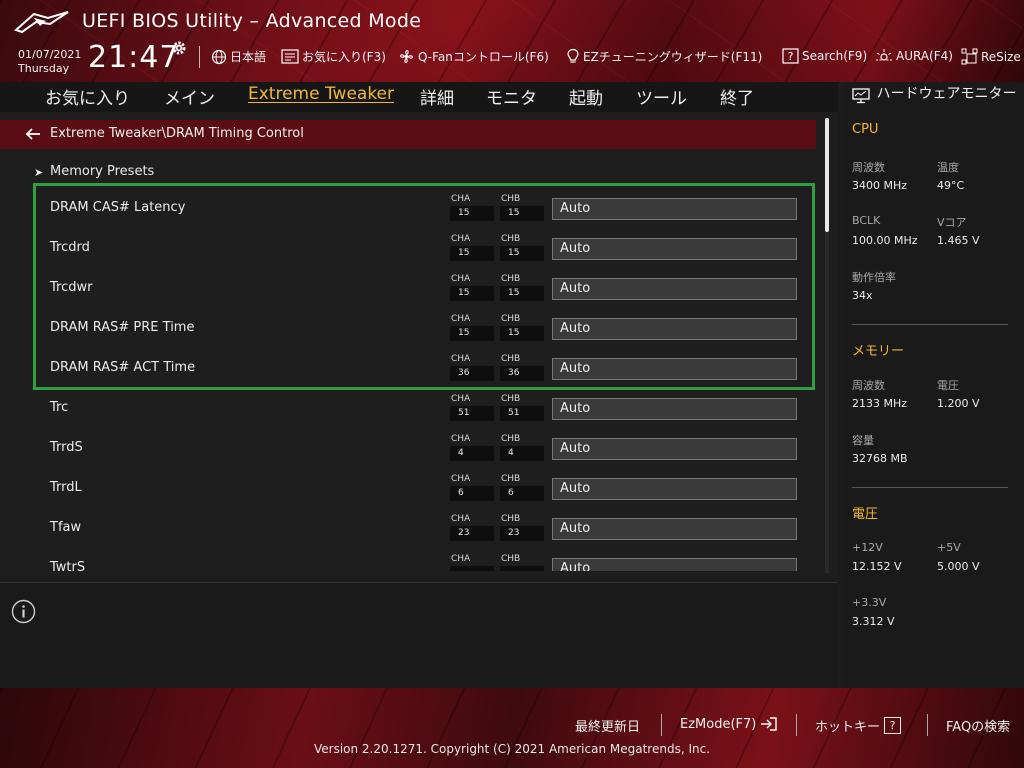  Describe the element at coordinates (472, 293) in the screenshot. I see `cha-value: 15` at that location.